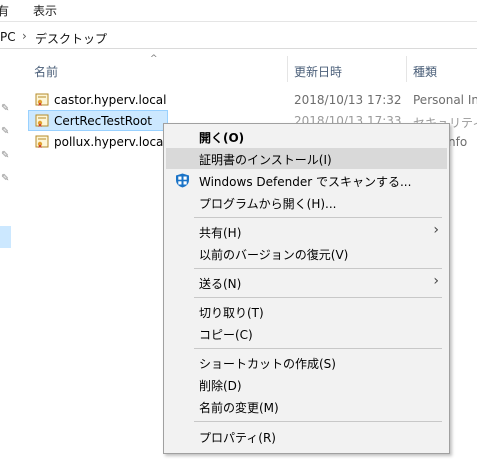 This screenshot has height=459, width=477. Describe the element at coordinates (103, 121) in the screenshot. I see `file-name: CertRecTestRoot` at that location.